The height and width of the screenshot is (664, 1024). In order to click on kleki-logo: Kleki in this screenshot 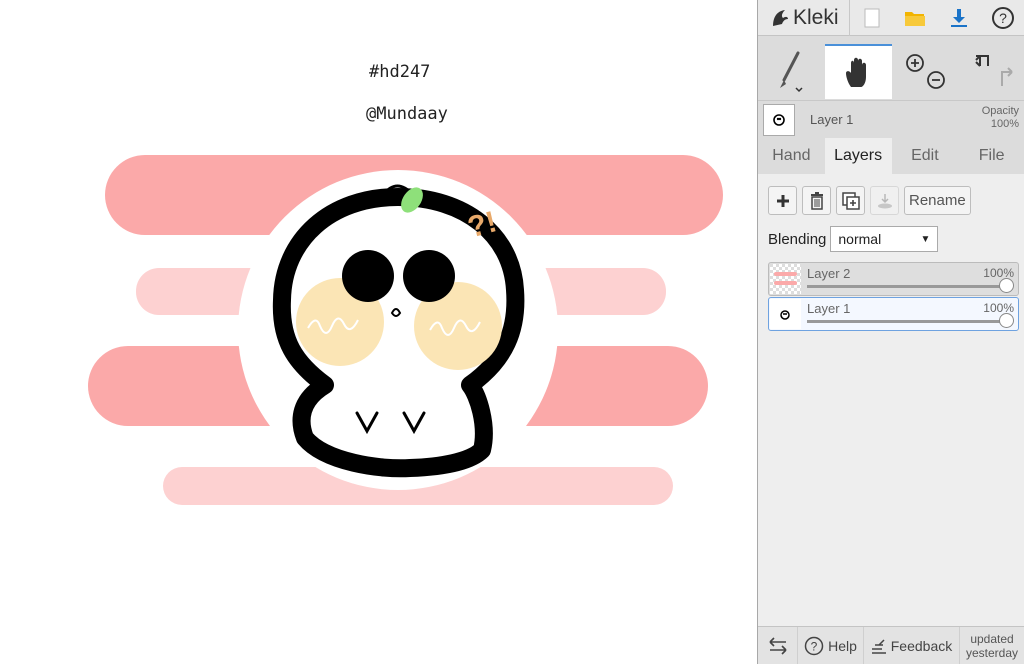, I will do `click(804, 18)`.